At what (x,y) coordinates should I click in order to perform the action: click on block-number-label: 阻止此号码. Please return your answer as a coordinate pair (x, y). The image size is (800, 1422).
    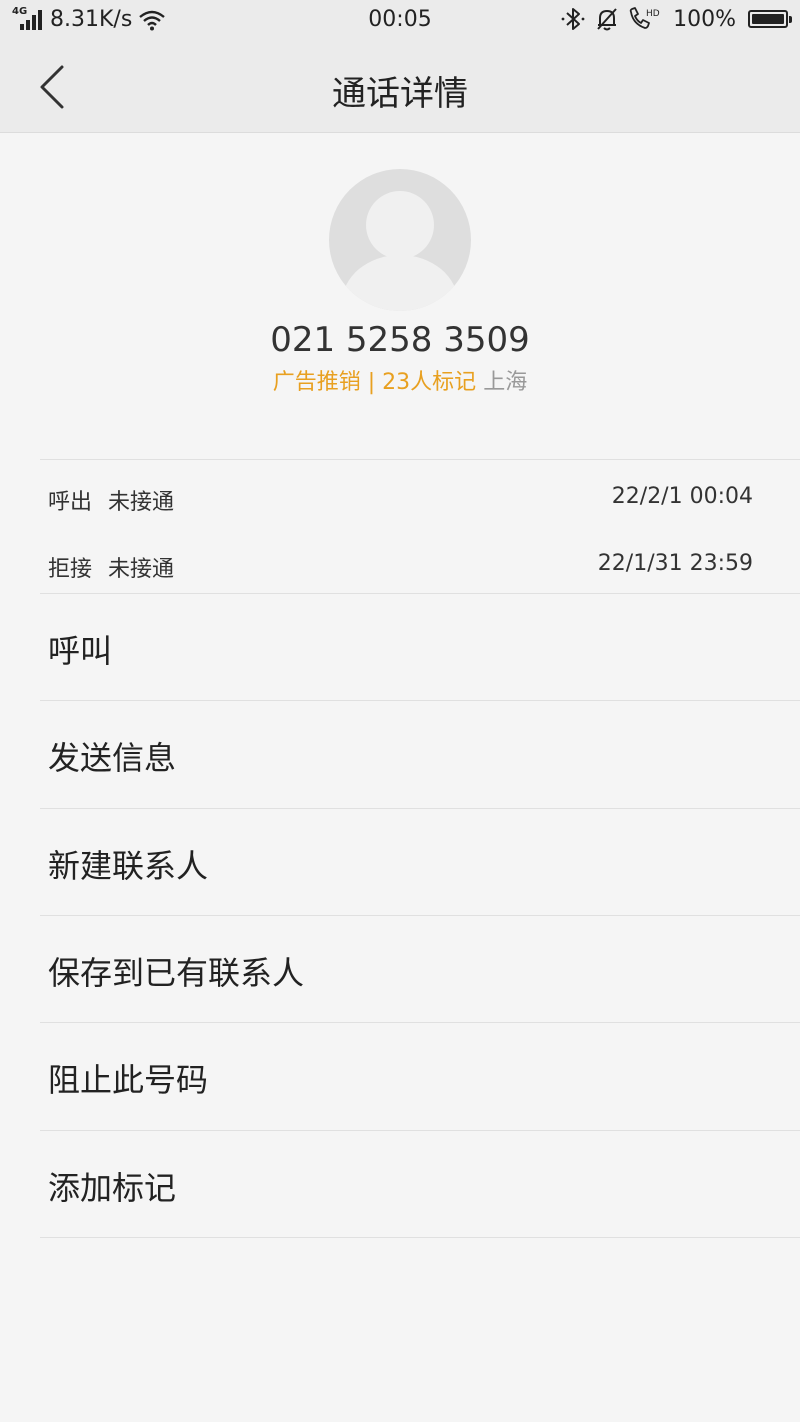
    Looking at the image, I should click on (128, 1080).